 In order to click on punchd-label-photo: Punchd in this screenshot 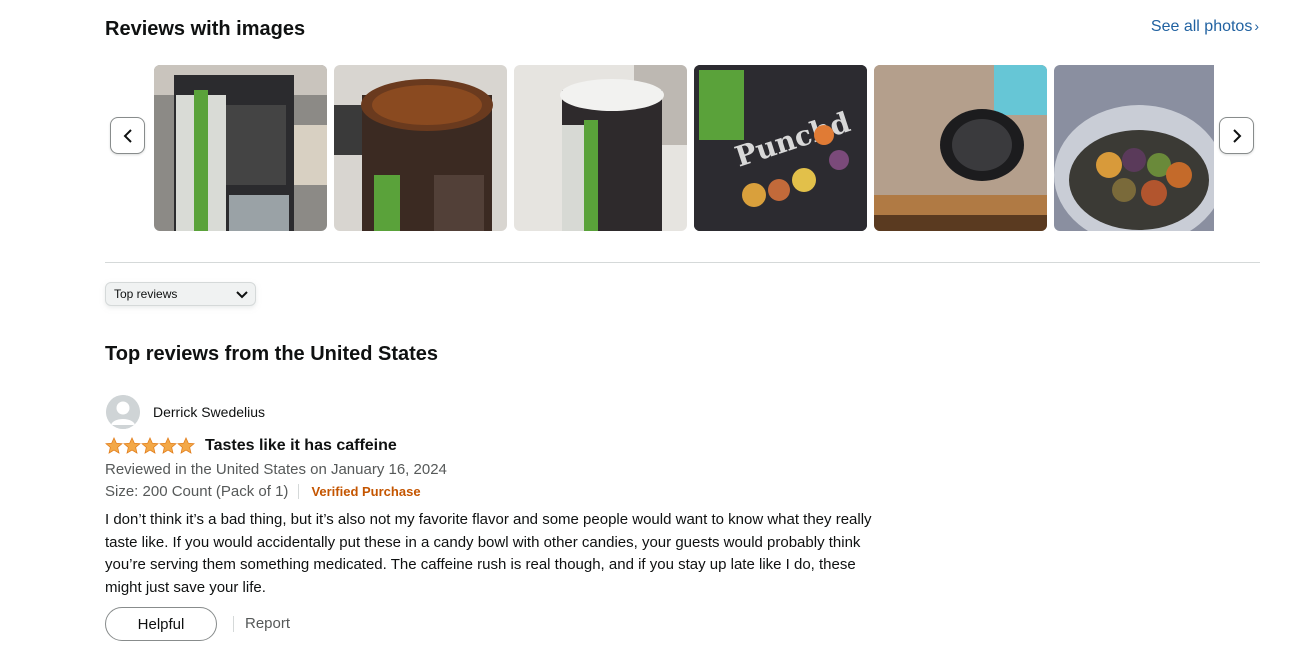, I will do `click(780, 148)`.